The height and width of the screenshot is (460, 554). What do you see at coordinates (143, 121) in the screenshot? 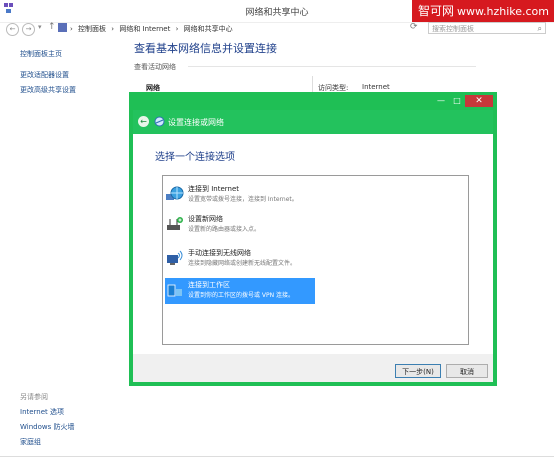
I see `dialog-back-icon: ←` at bounding box center [143, 121].